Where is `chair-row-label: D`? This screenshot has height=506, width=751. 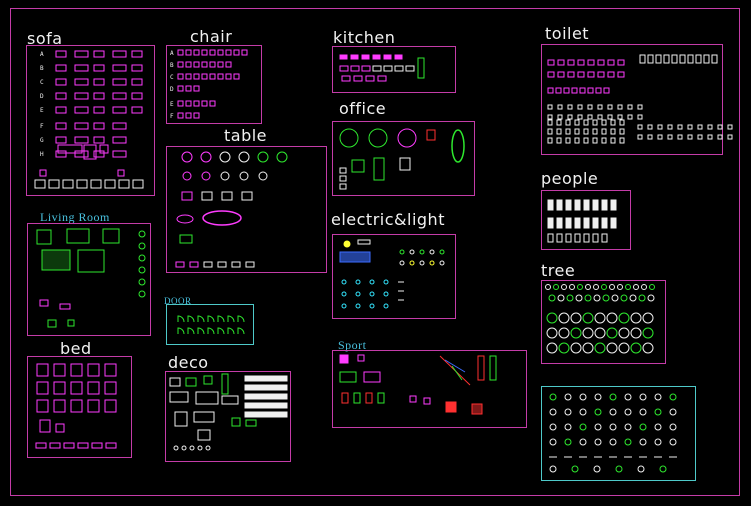 chair-row-label: D is located at coordinates (172, 89).